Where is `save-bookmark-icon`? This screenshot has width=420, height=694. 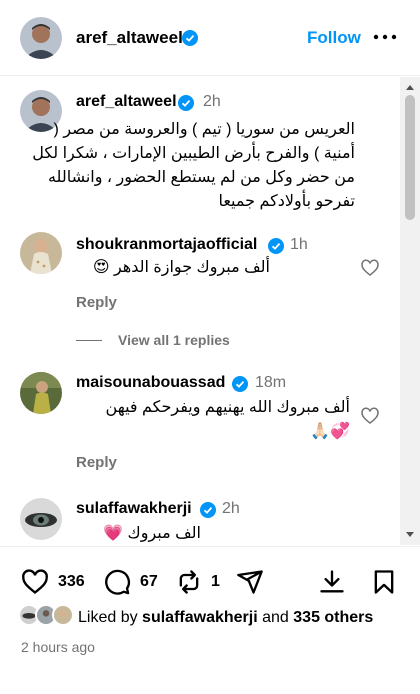 save-bookmark-icon is located at coordinates (384, 582).